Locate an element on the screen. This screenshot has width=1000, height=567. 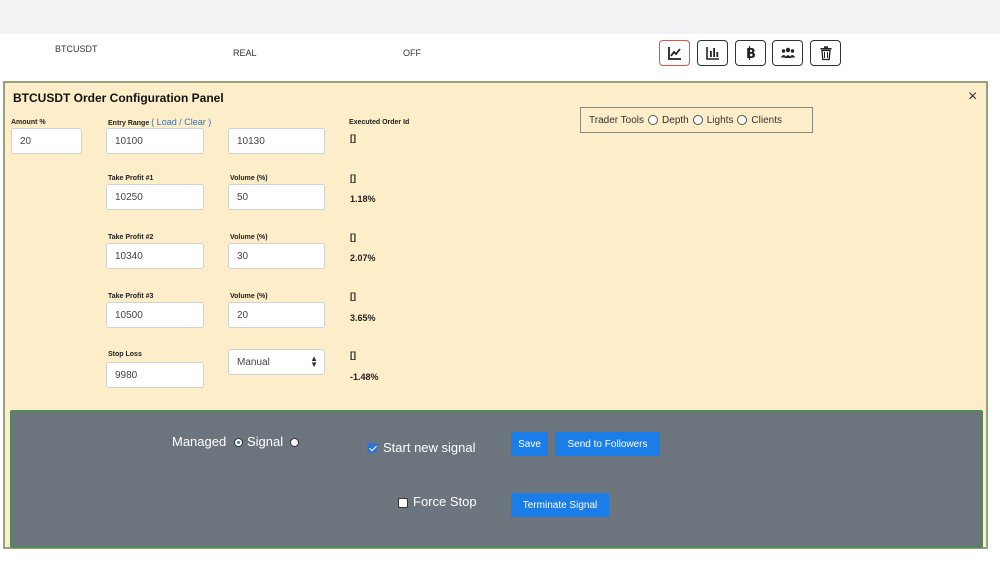
delete-button is located at coordinates (825, 53).